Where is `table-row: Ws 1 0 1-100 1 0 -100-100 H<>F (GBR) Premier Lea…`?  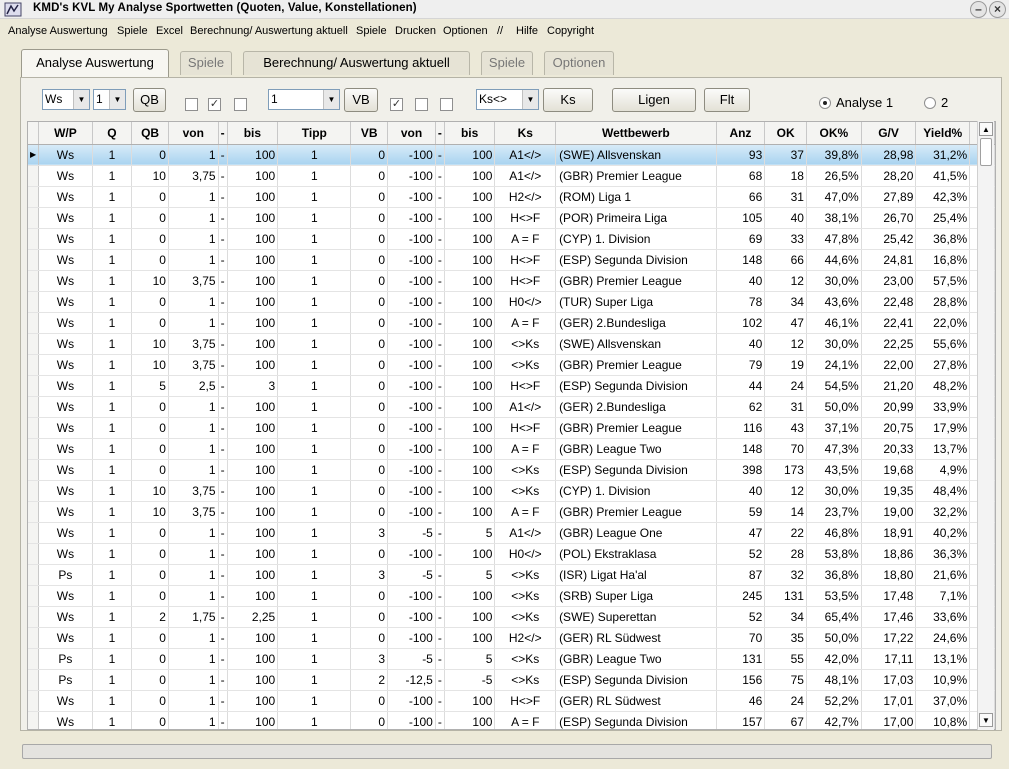 table-row: Ws 1 0 1-100 1 0 -100-100 H<>F (GBR) Premier Lea… is located at coordinates (511, 428).